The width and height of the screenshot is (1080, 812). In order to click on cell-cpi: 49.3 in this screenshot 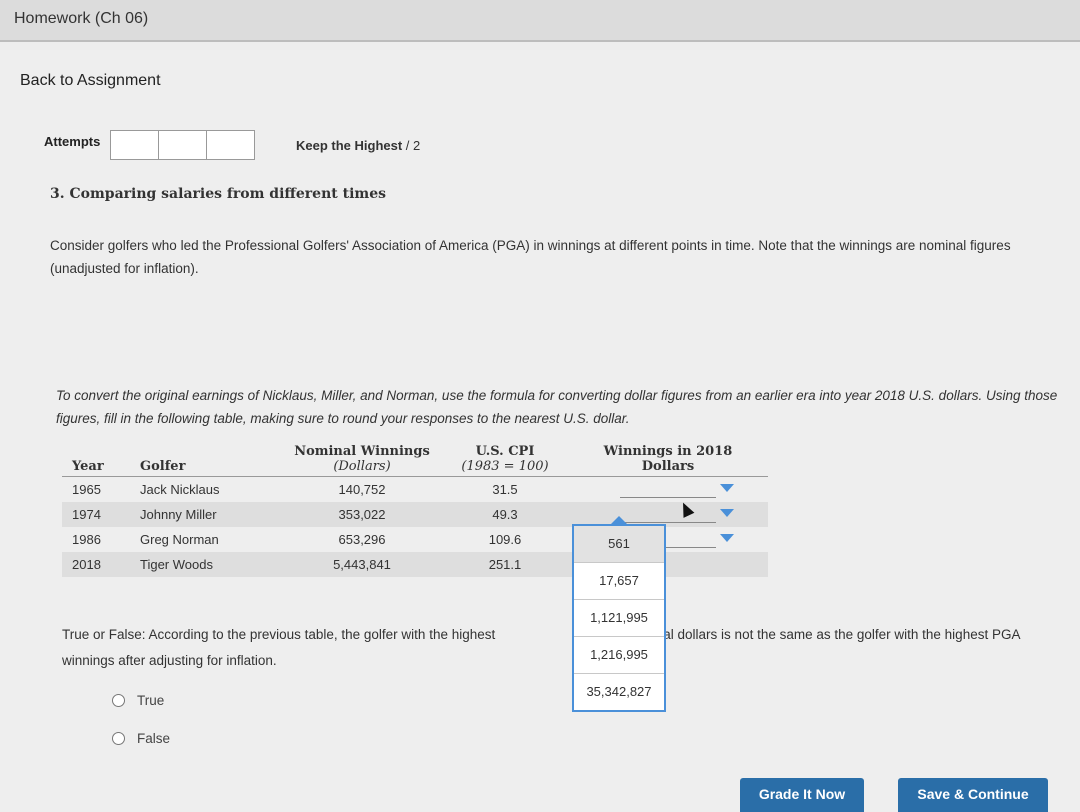, I will do `click(505, 514)`.